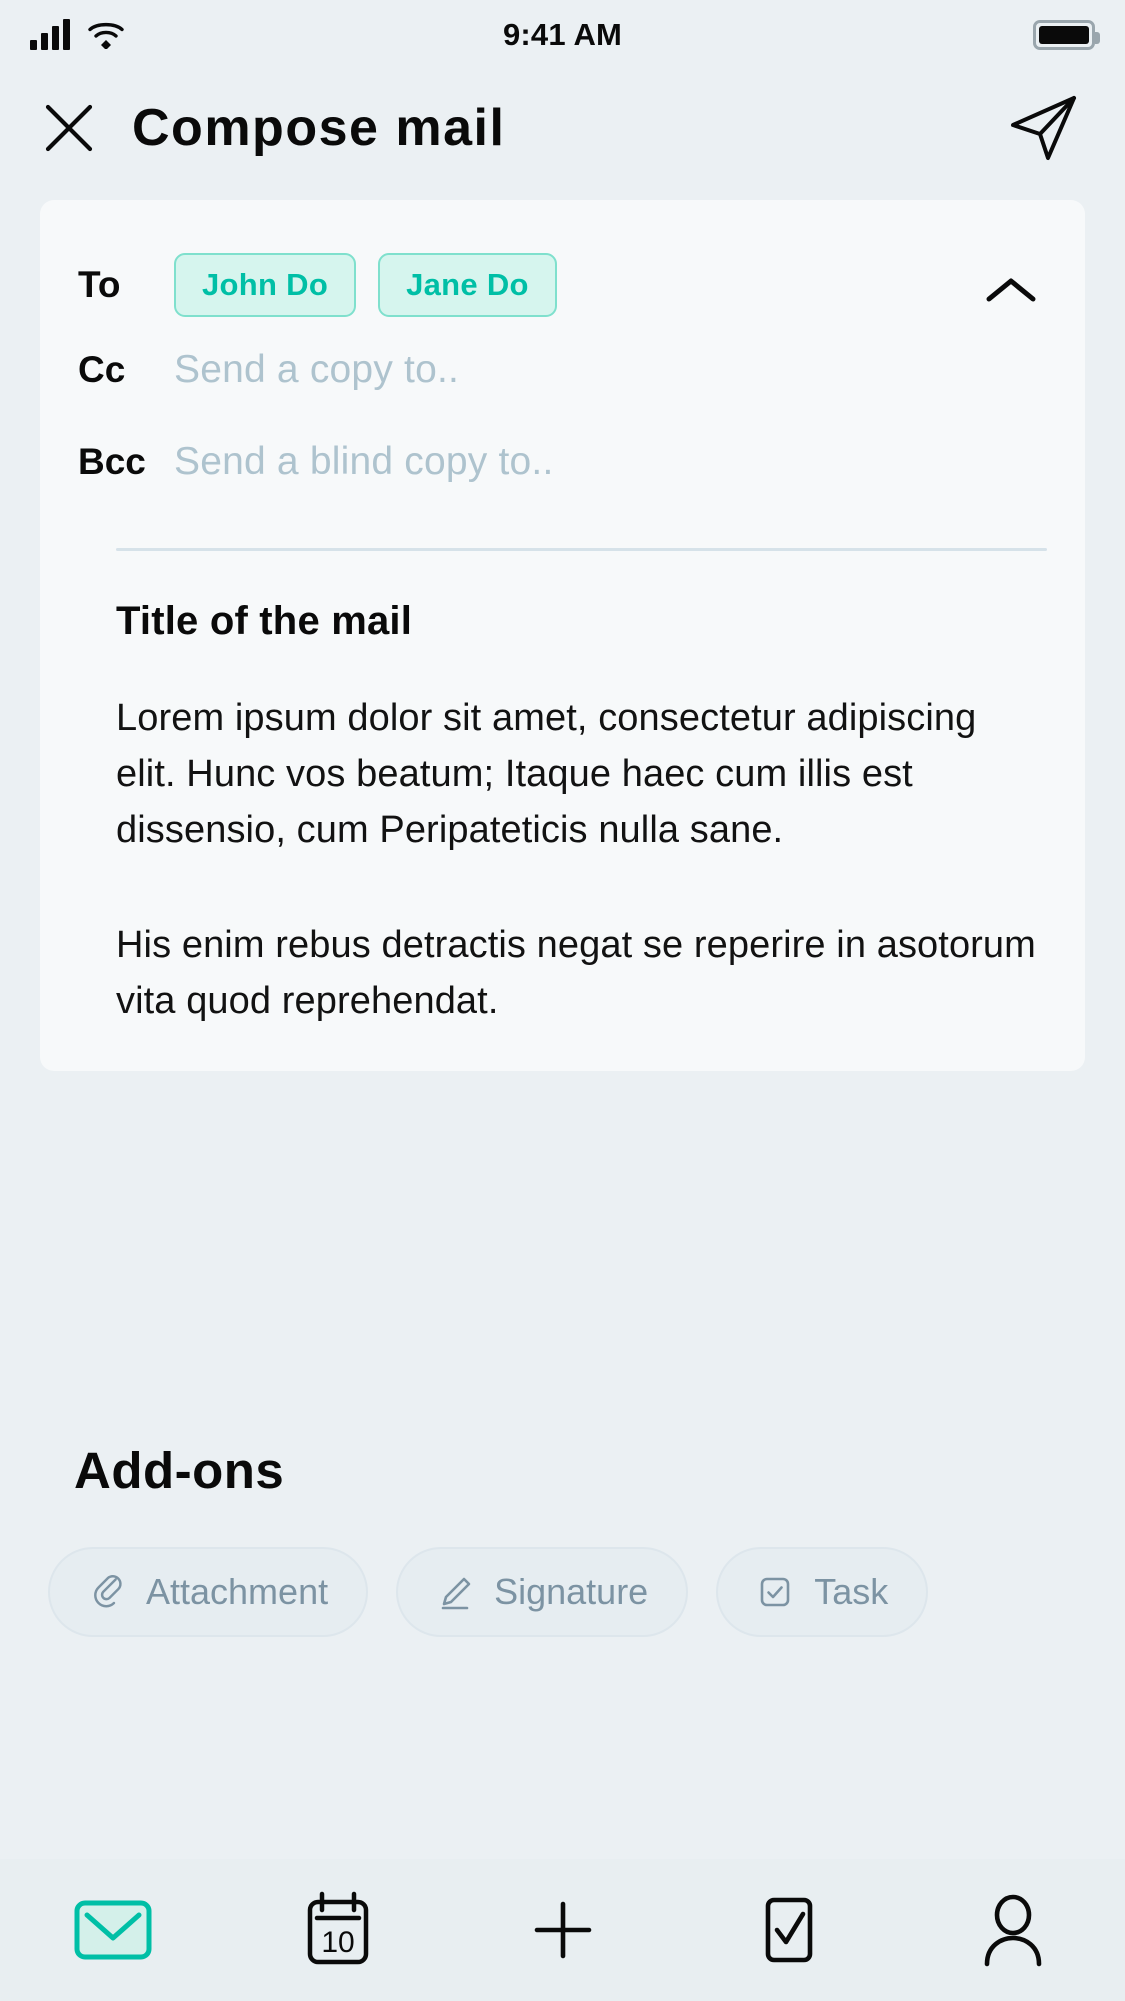 The height and width of the screenshot is (2001, 1125). Describe the element at coordinates (562, 370) in the screenshot. I see `cc-field-row: Cc Send a copy to..` at that location.